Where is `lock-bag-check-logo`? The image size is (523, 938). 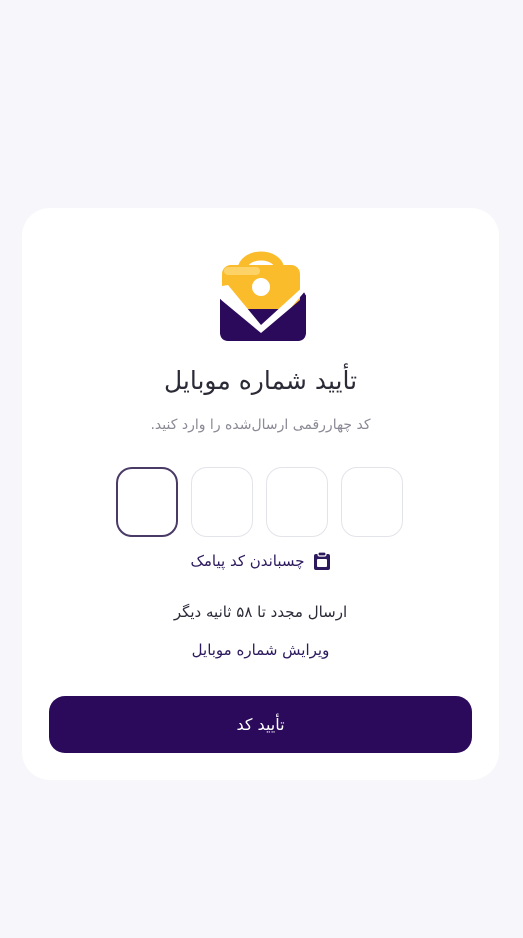 lock-bag-check-logo is located at coordinates (261, 293).